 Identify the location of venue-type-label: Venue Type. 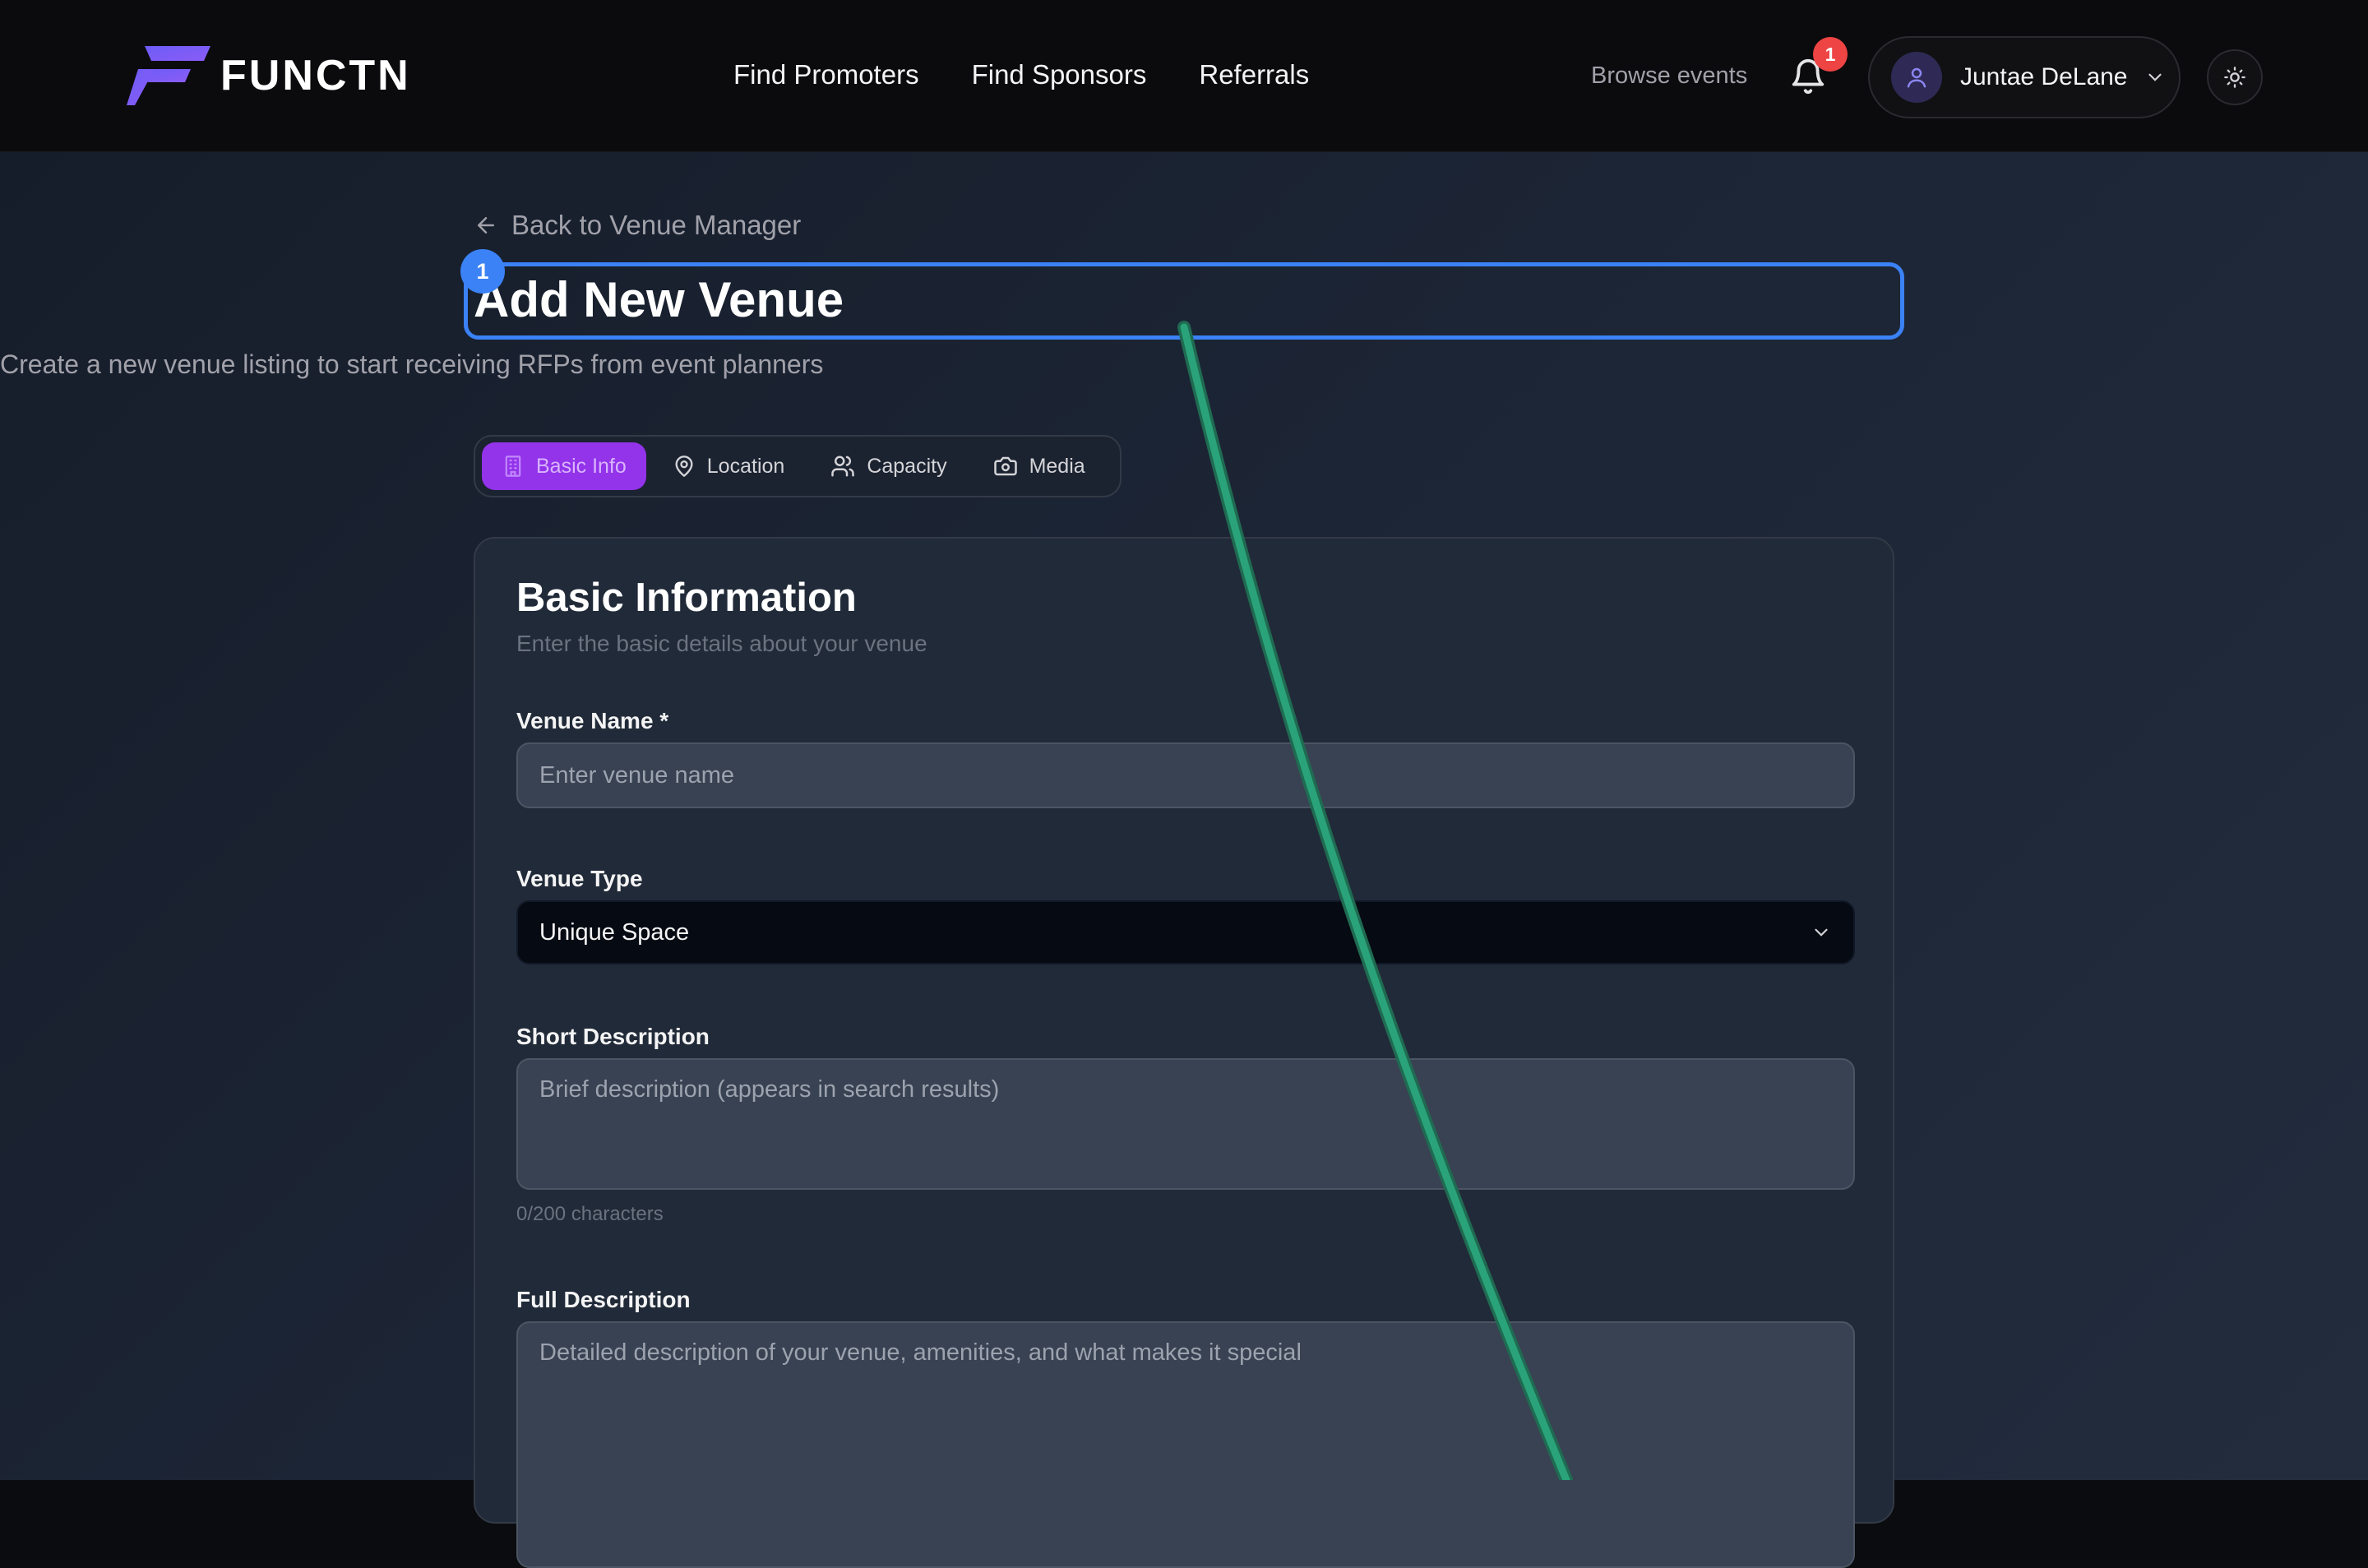
(579, 878).